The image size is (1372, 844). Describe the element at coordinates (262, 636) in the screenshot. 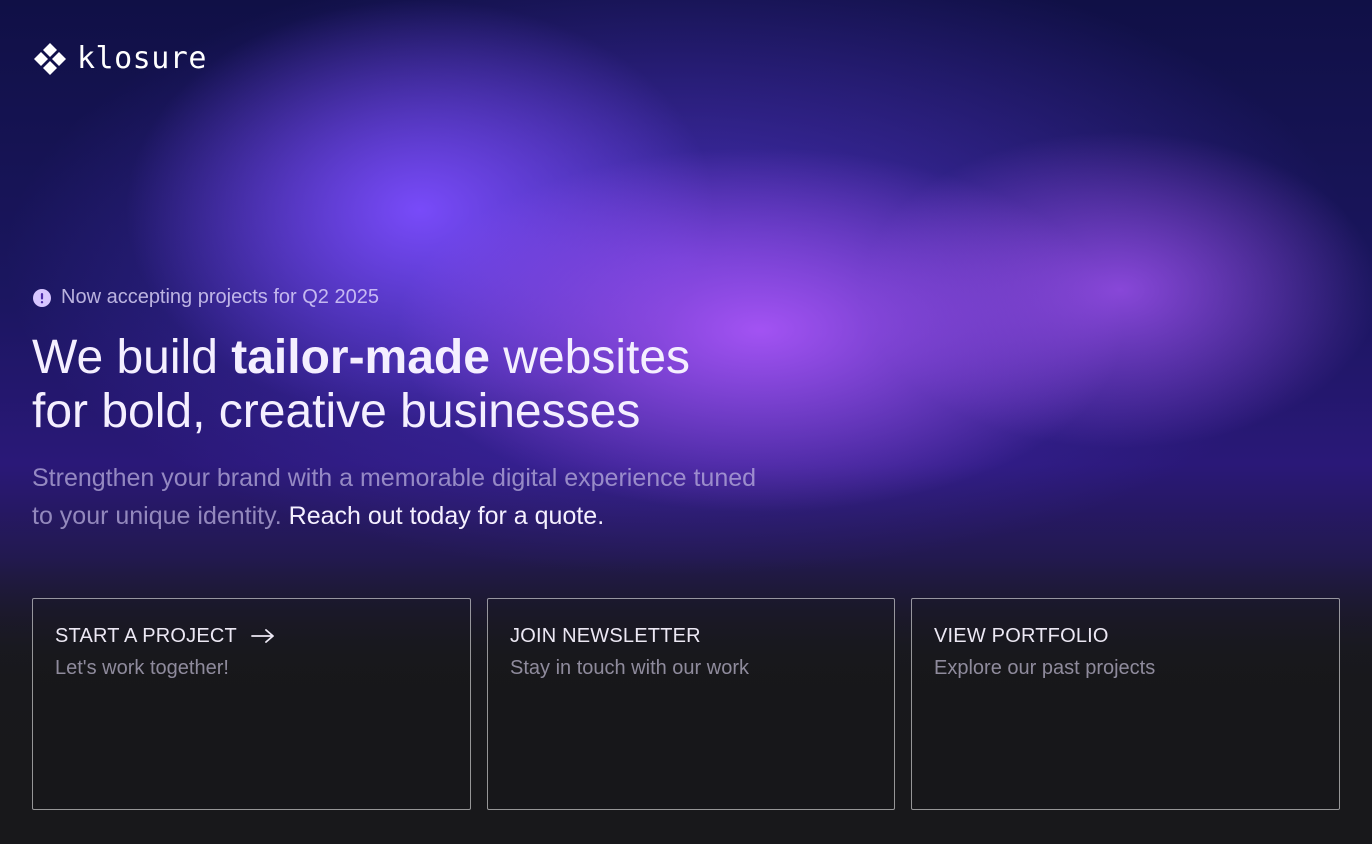

I see `arrow-right-icon` at that location.